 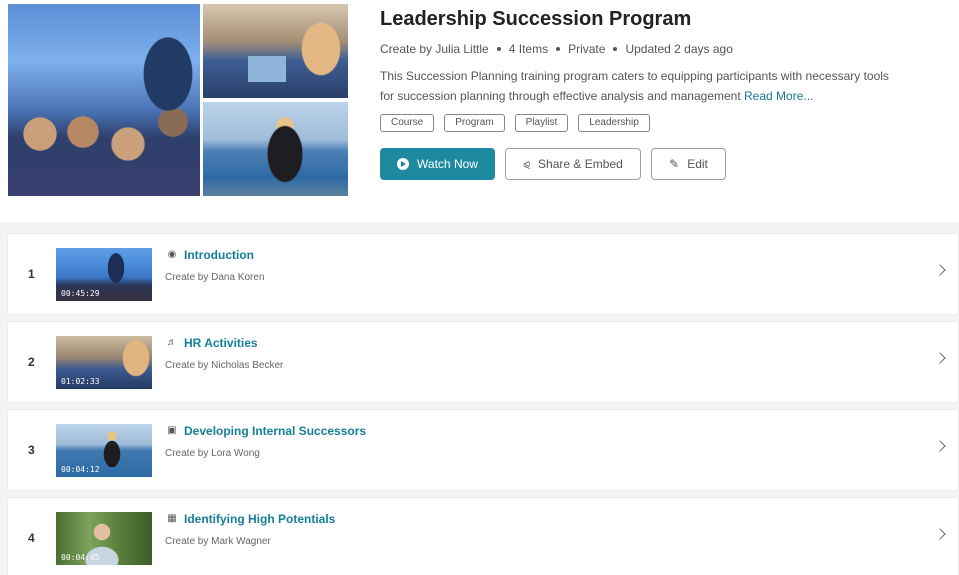 What do you see at coordinates (474, 123) in the screenshot?
I see `tag-program: Program` at bounding box center [474, 123].